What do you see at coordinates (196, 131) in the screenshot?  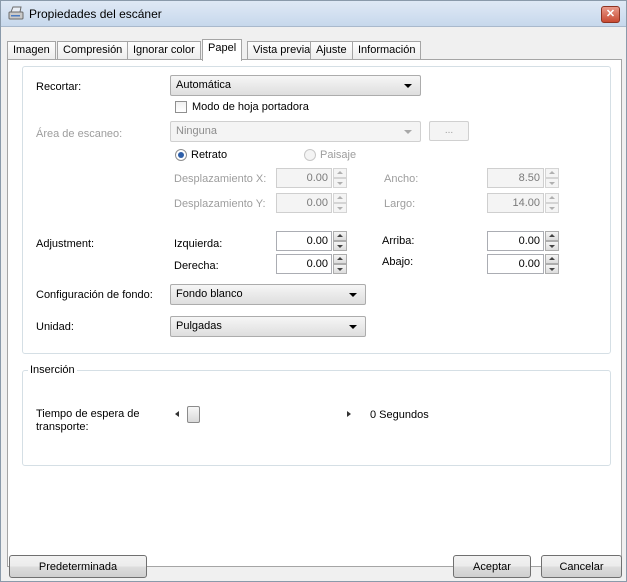 I see `scan-area-value: Ninguna` at bounding box center [196, 131].